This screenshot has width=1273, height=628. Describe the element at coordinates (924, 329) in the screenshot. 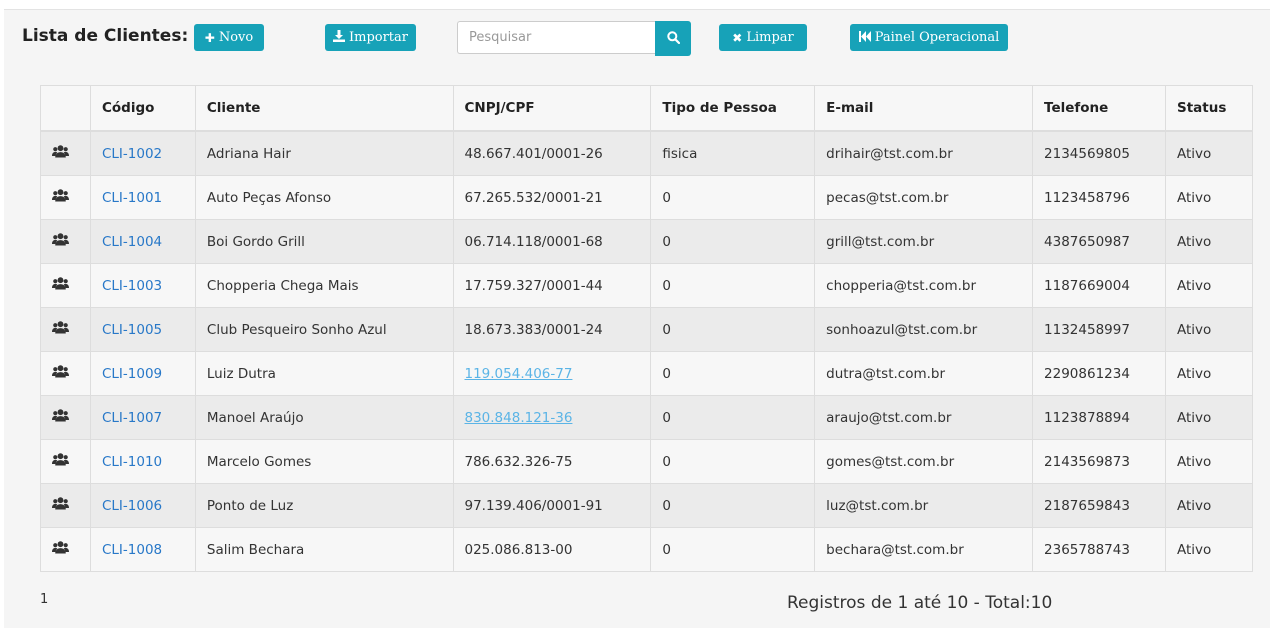

I see `client-email-cell: sonhoazul@tst.com.br` at that location.